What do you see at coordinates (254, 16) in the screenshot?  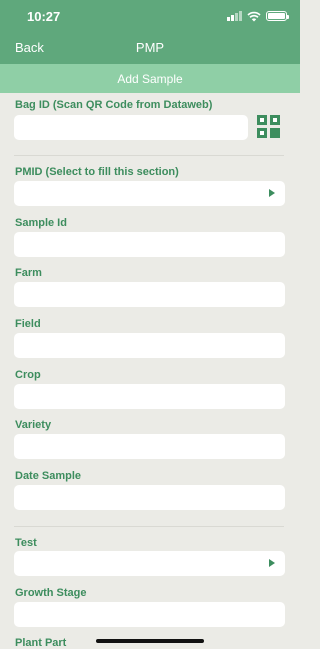 I see `wifi-icon` at bounding box center [254, 16].